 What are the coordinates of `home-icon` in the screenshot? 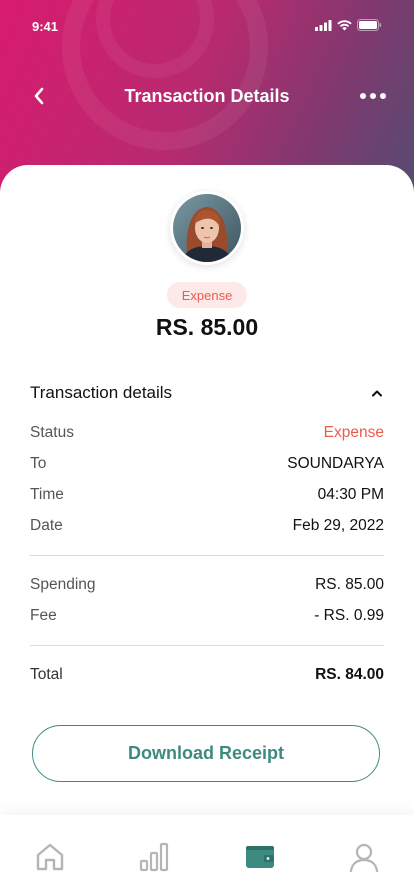 It's located at (50, 857).